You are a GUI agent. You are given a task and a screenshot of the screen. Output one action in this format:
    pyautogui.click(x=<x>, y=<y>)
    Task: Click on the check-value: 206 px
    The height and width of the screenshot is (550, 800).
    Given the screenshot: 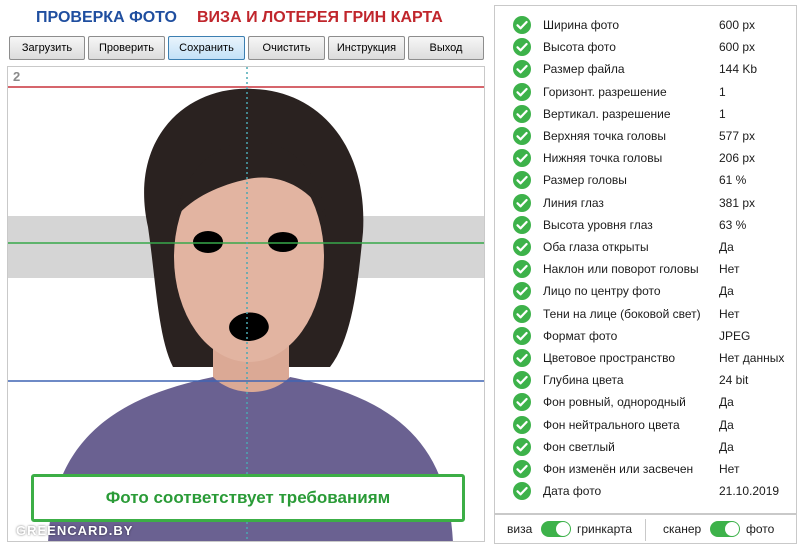 What is the action you would take?
    pyautogui.click(x=737, y=158)
    